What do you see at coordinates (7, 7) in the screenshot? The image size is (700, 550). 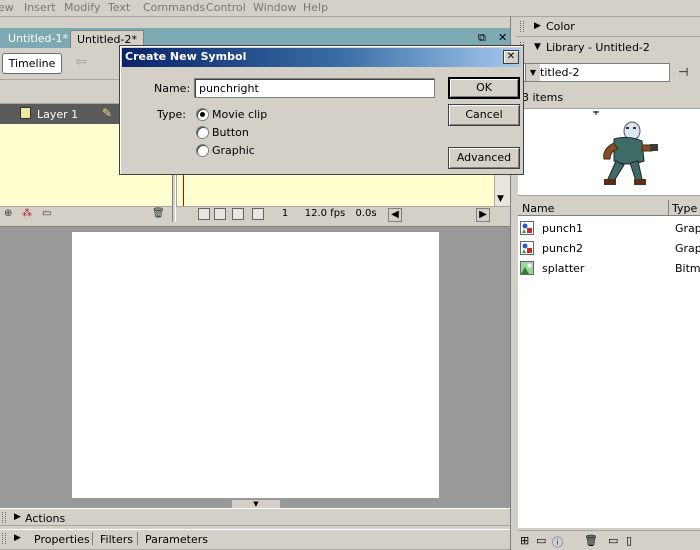 I see `menu-view: ew` at bounding box center [7, 7].